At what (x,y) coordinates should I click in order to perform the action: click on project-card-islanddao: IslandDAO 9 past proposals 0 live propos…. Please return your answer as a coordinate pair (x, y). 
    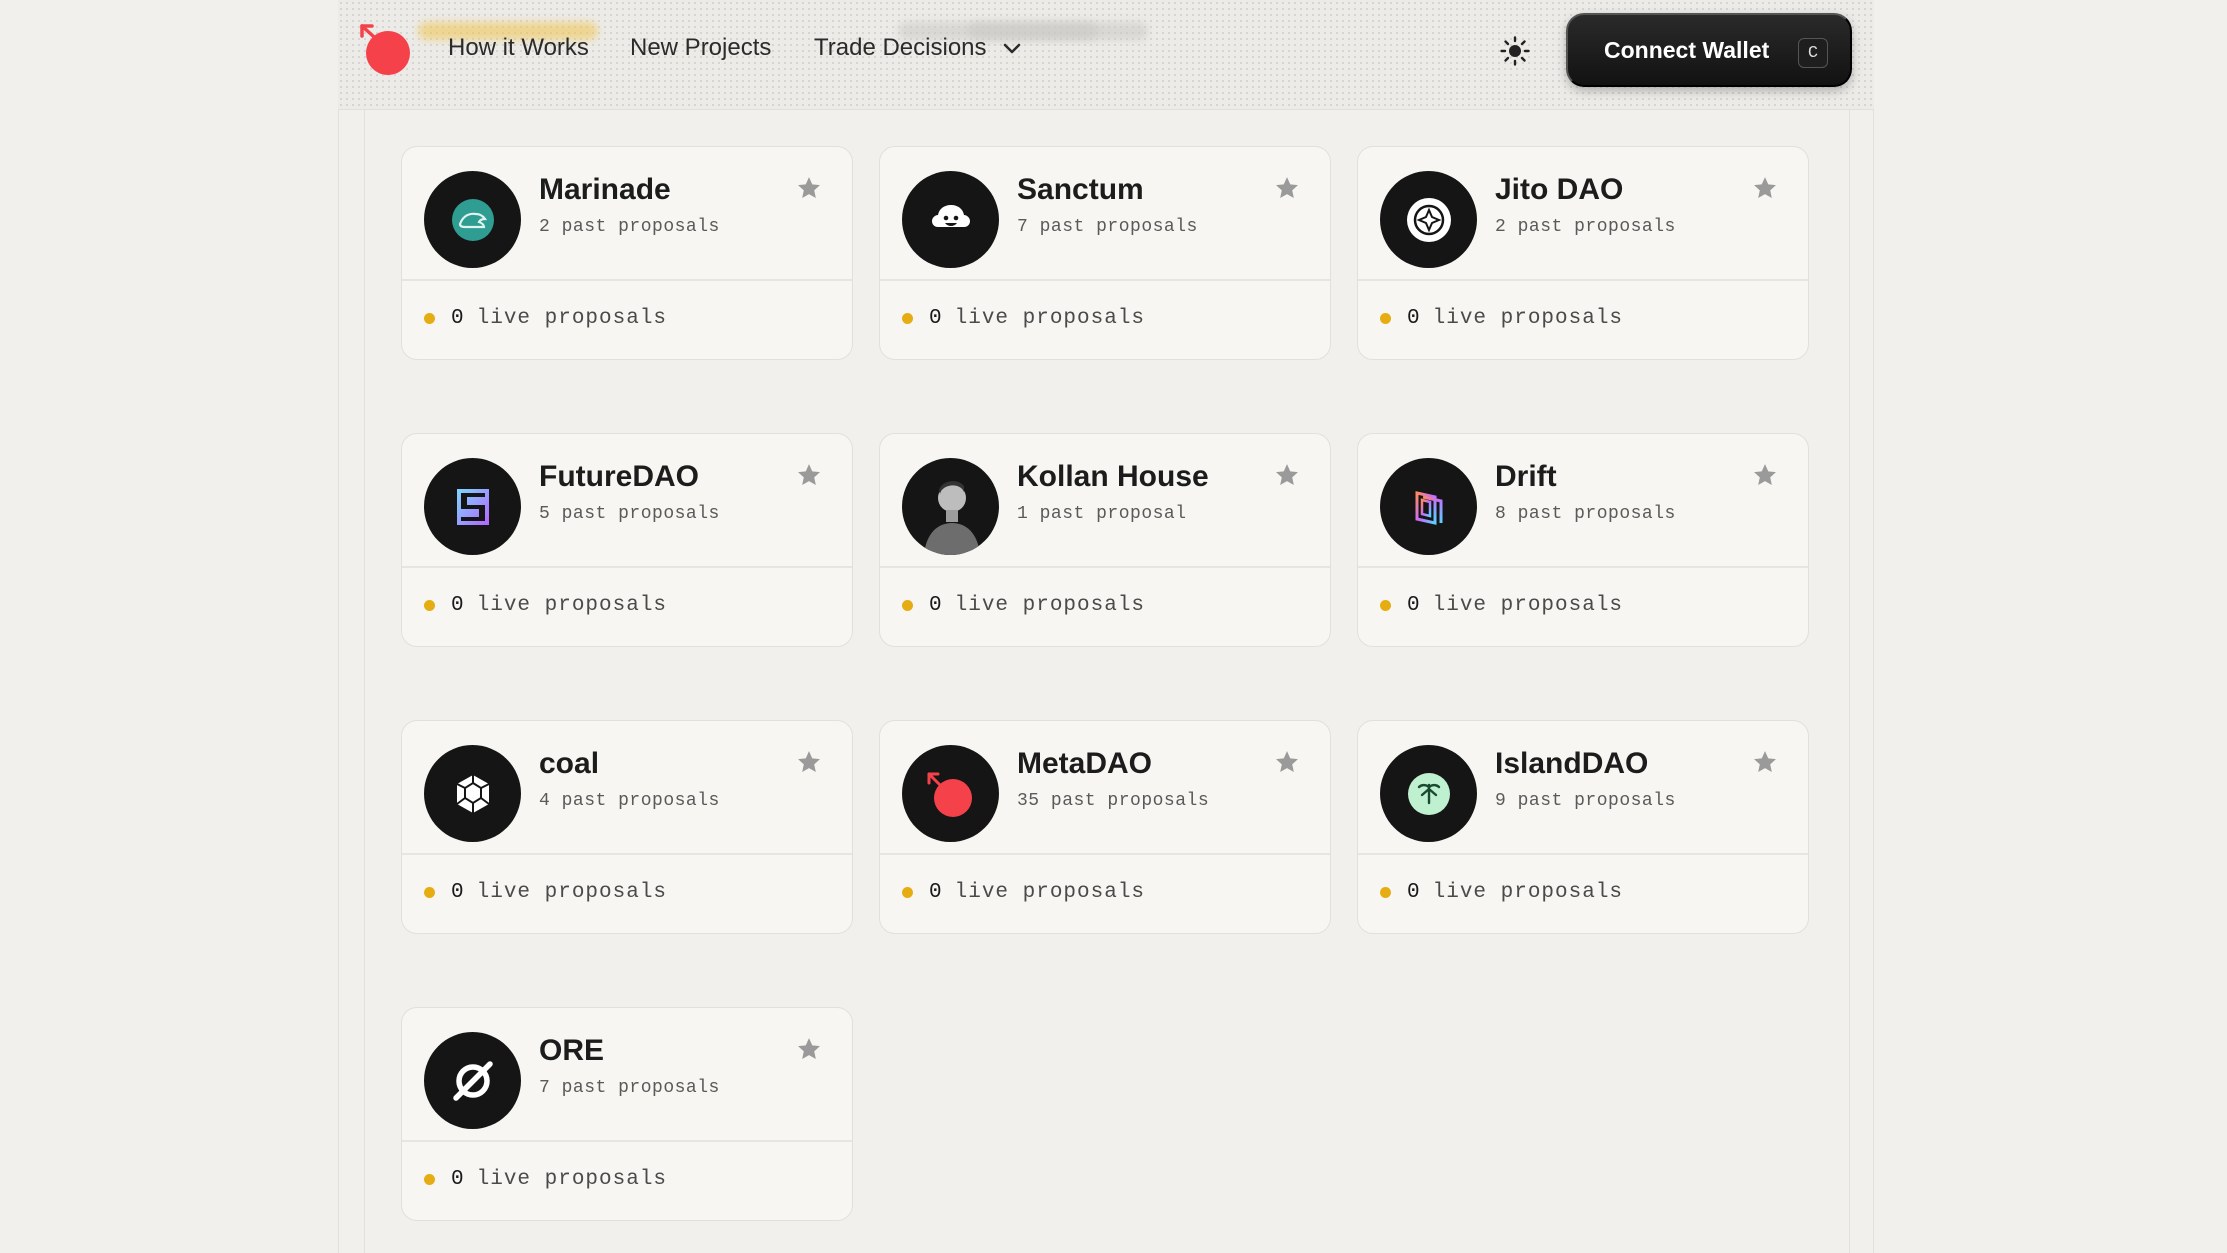
    Looking at the image, I should click on (1583, 827).